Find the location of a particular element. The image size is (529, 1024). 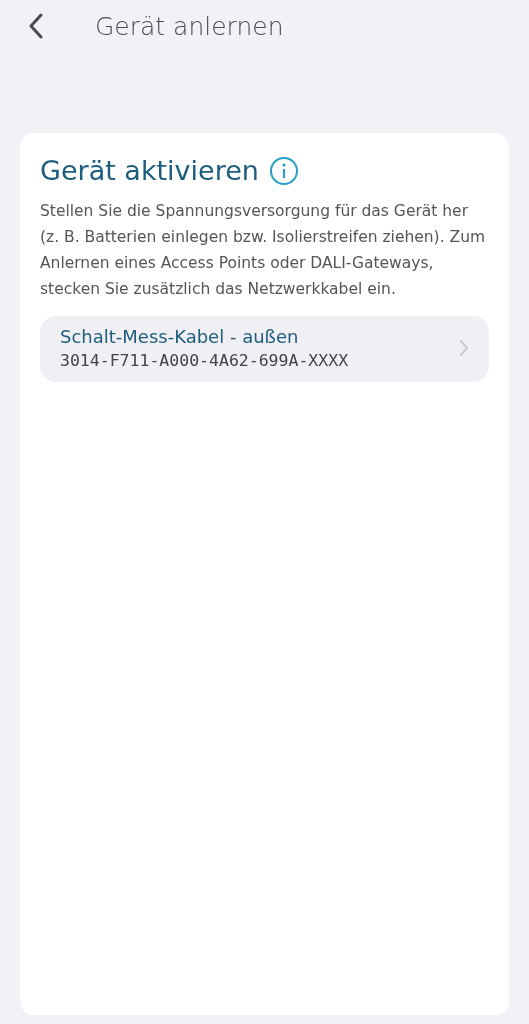

device-list-item: Schalt-Mess-Kabel - außen 3014-F711-A000-4A62-699A-XXXX is located at coordinates (264, 349).